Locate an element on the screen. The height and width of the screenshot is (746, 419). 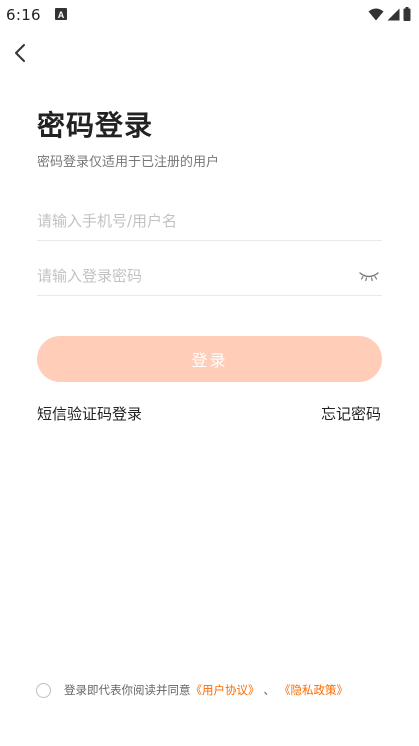
password-input is located at coordinates (192, 275).